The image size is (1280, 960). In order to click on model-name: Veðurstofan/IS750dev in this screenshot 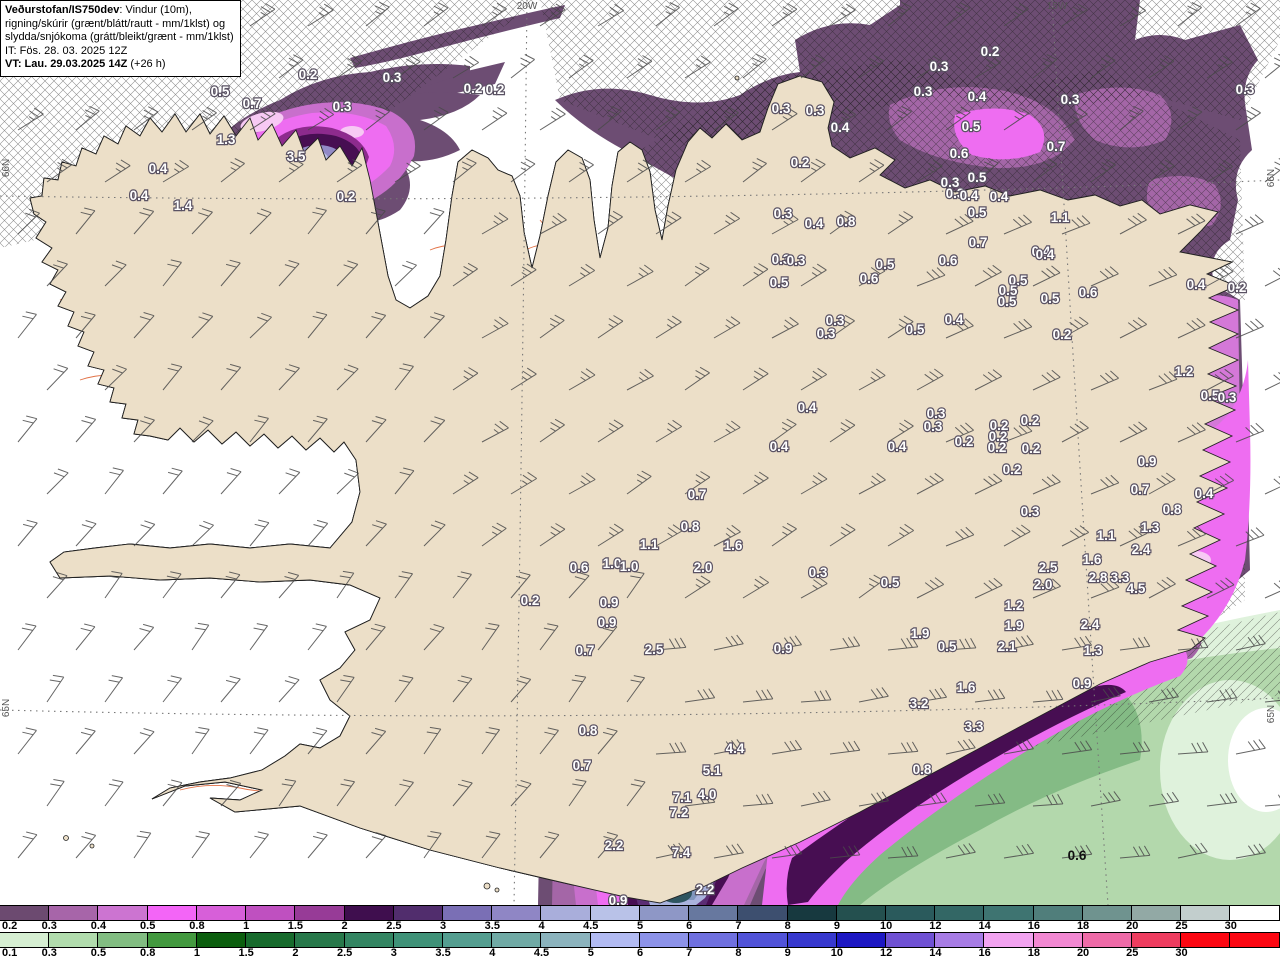, I will do `click(62, 10)`.